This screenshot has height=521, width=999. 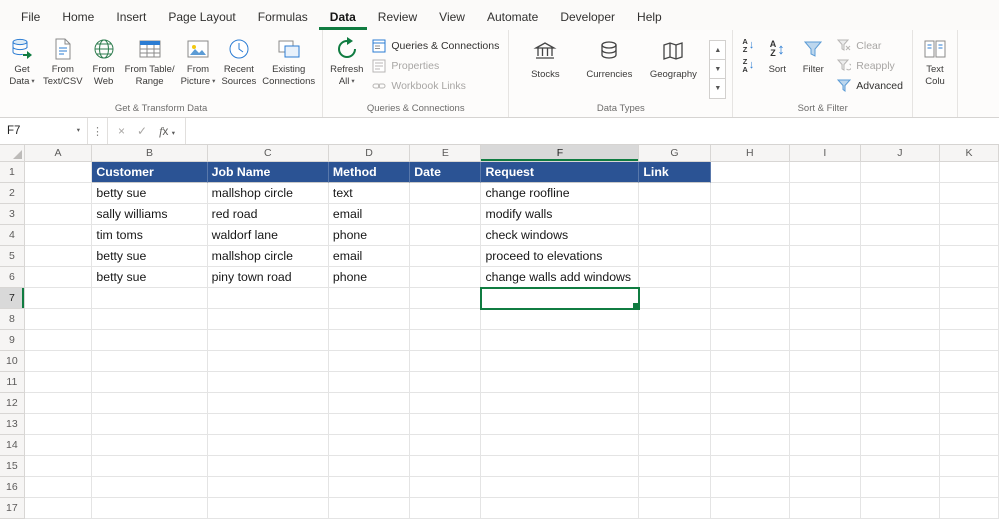 I want to click on cell-D13, so click(x=369, y=424).